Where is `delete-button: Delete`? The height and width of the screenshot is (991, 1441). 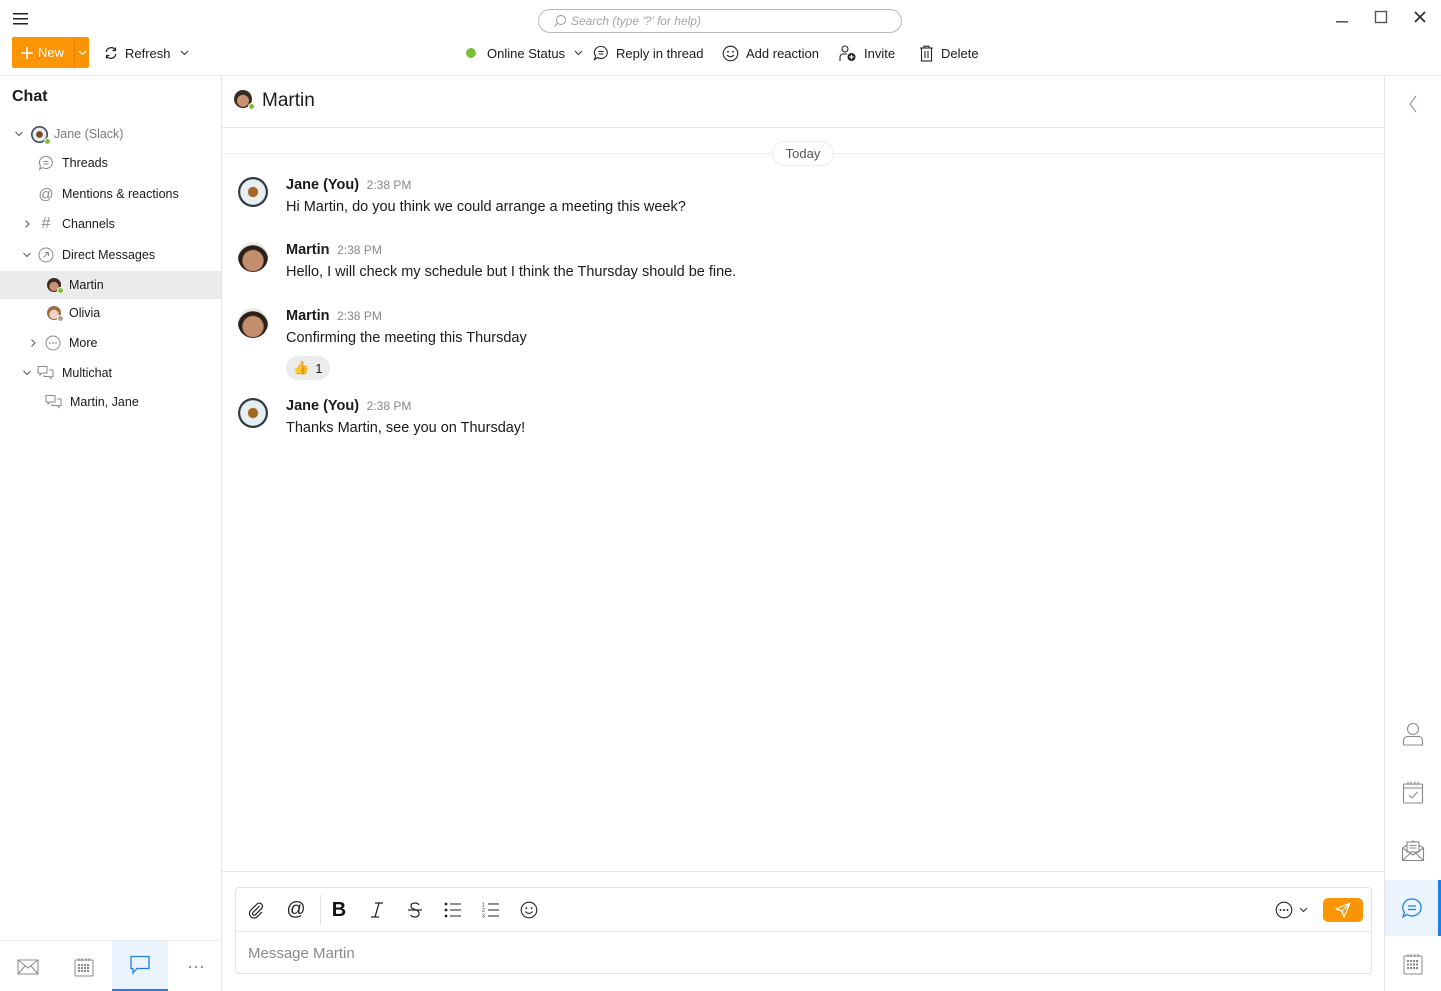 delete-button: Delete is located at coordinates (949, 53).